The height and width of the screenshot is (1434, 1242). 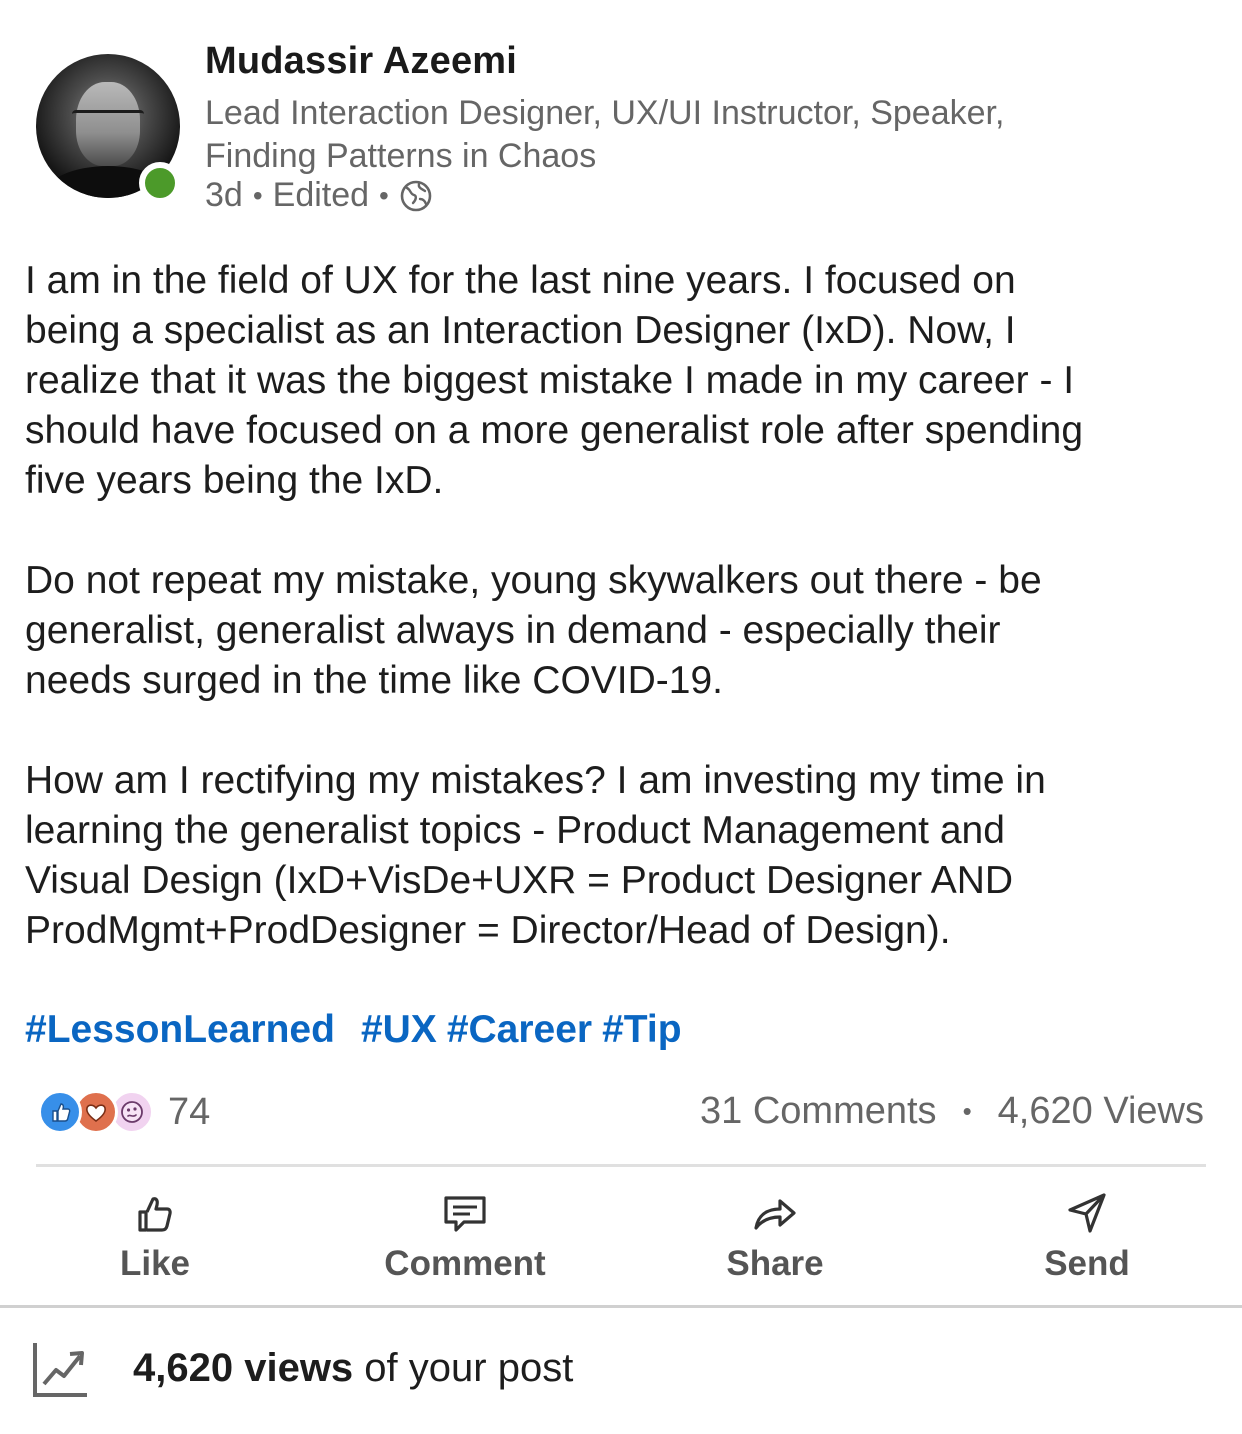 I want to click on hashtag-link: #Tip, so click(x=641, y=1029).